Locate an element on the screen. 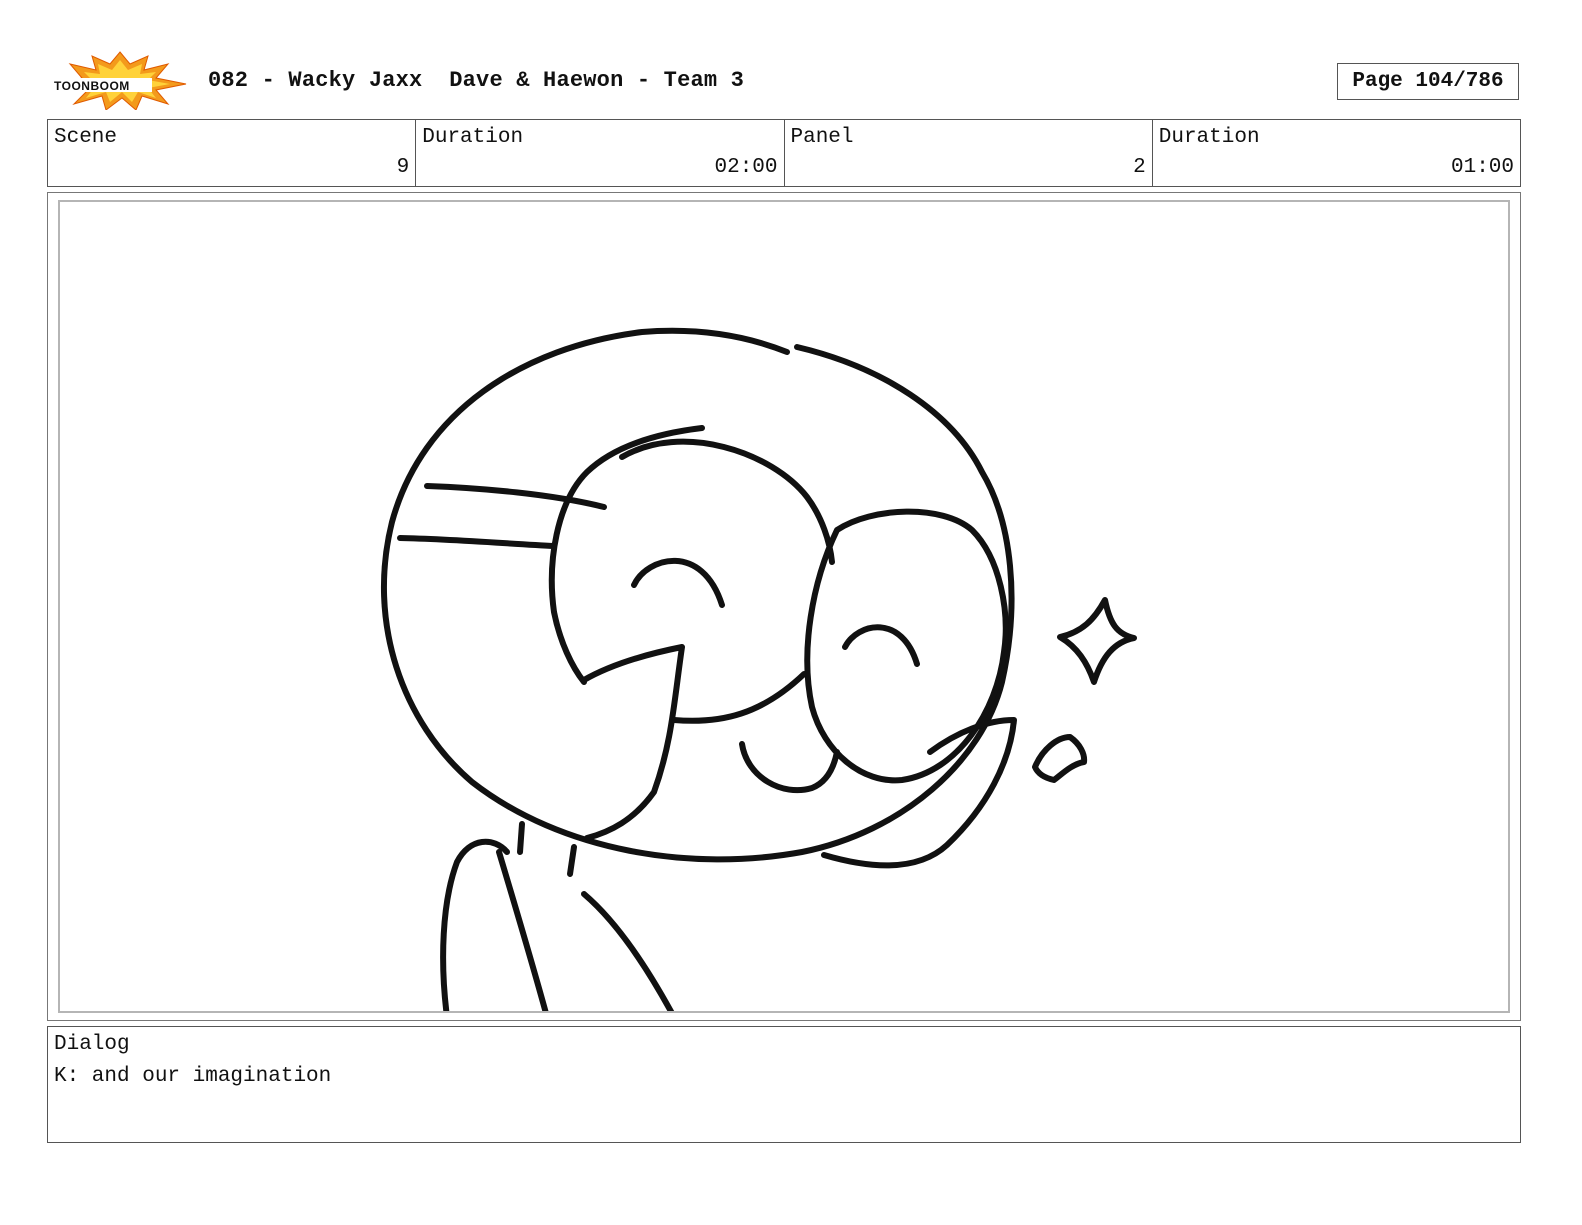  scene-value: 9 is located at coordinates (403, 167).